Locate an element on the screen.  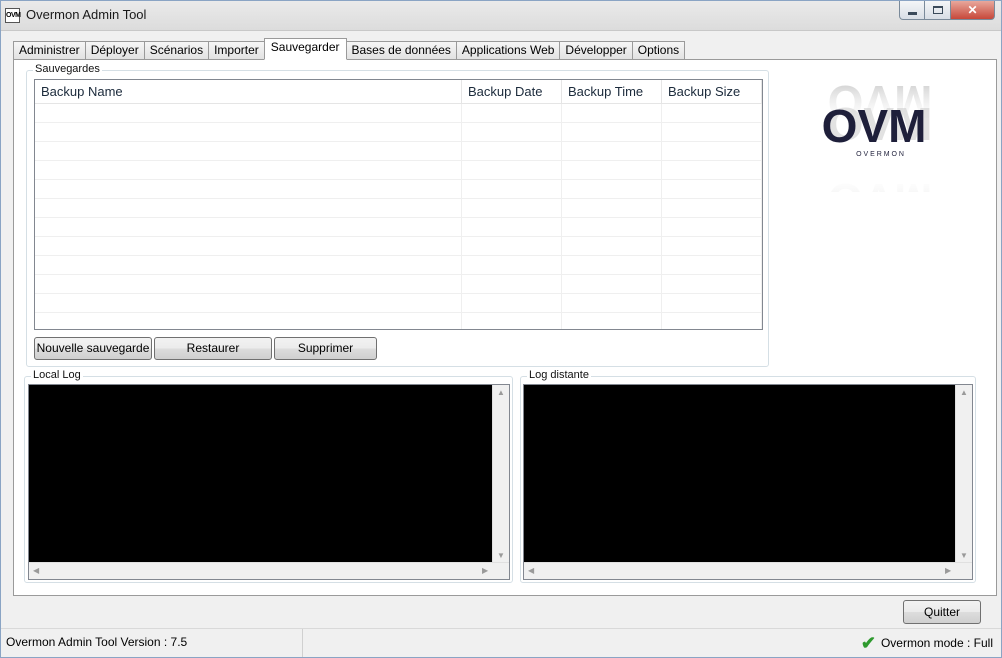
checkmark-icon: ✔ is located at coordinates (868, 643).